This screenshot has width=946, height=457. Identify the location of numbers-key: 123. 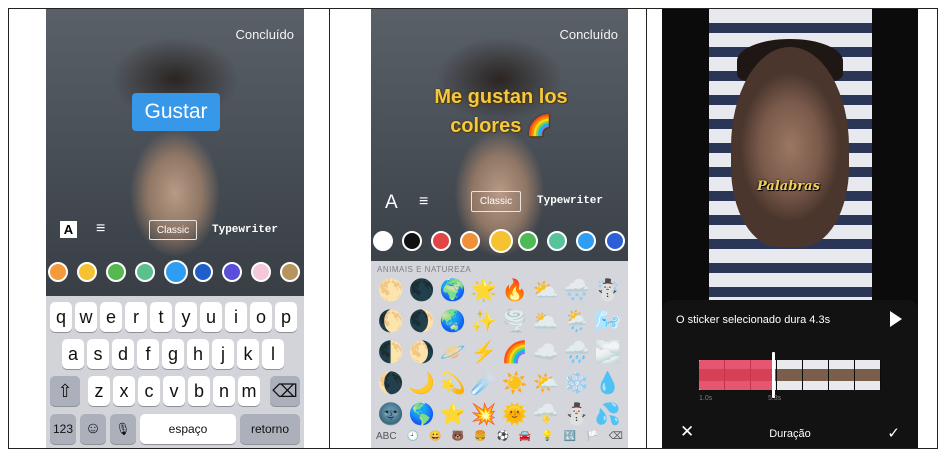
(63, 429).